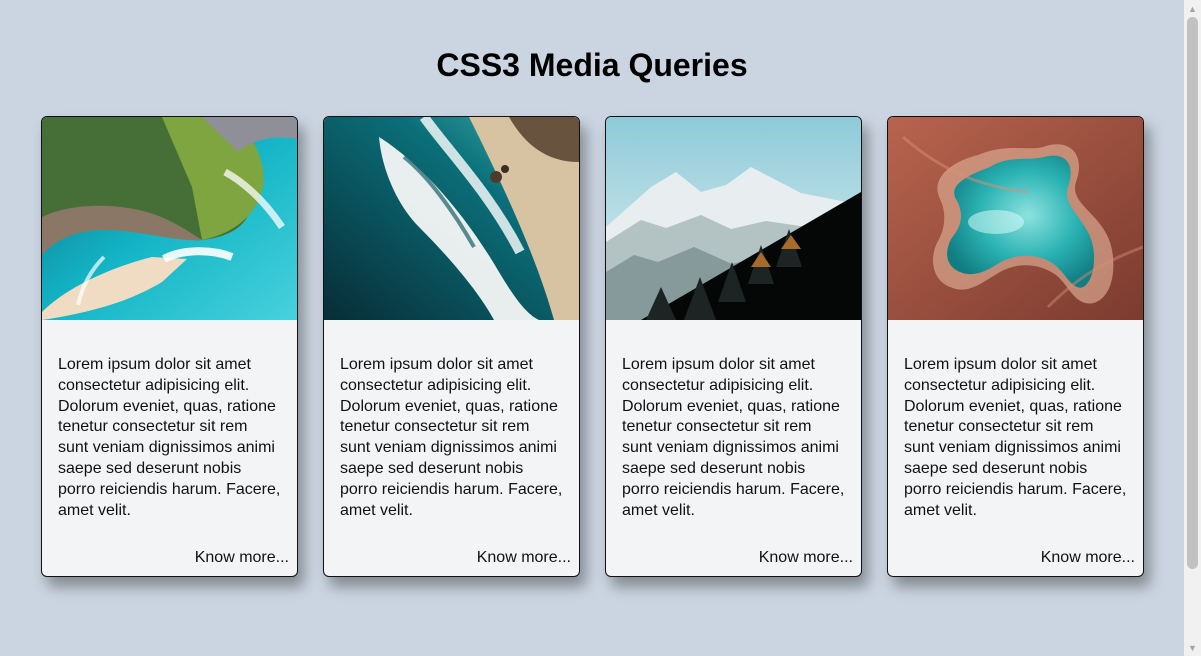 Image resolution: width=1201 pixels, height=656 pixels. Describe the element at coordinates (1015, 218) in the screenshot. I see `desert-lake-image` at that location.